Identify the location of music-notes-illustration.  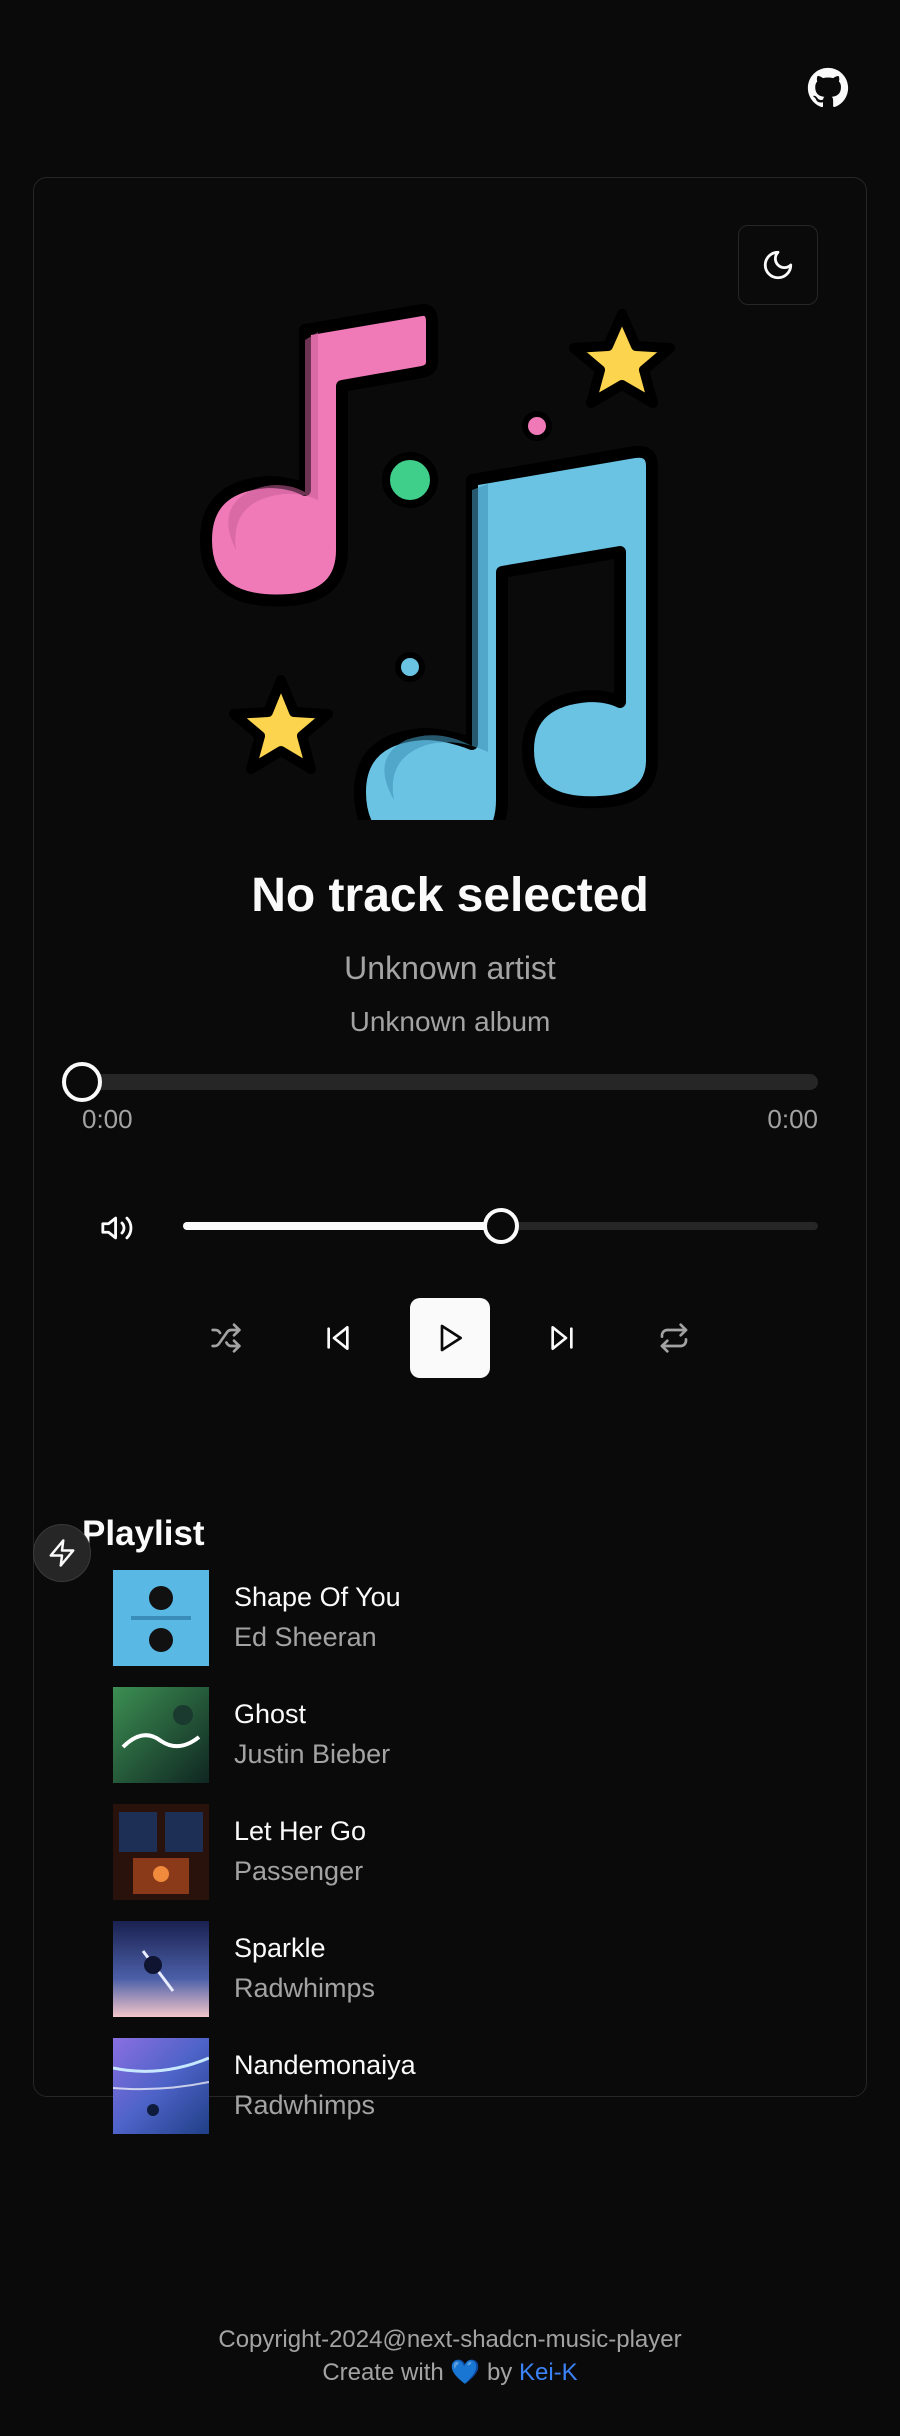
(437, 561).